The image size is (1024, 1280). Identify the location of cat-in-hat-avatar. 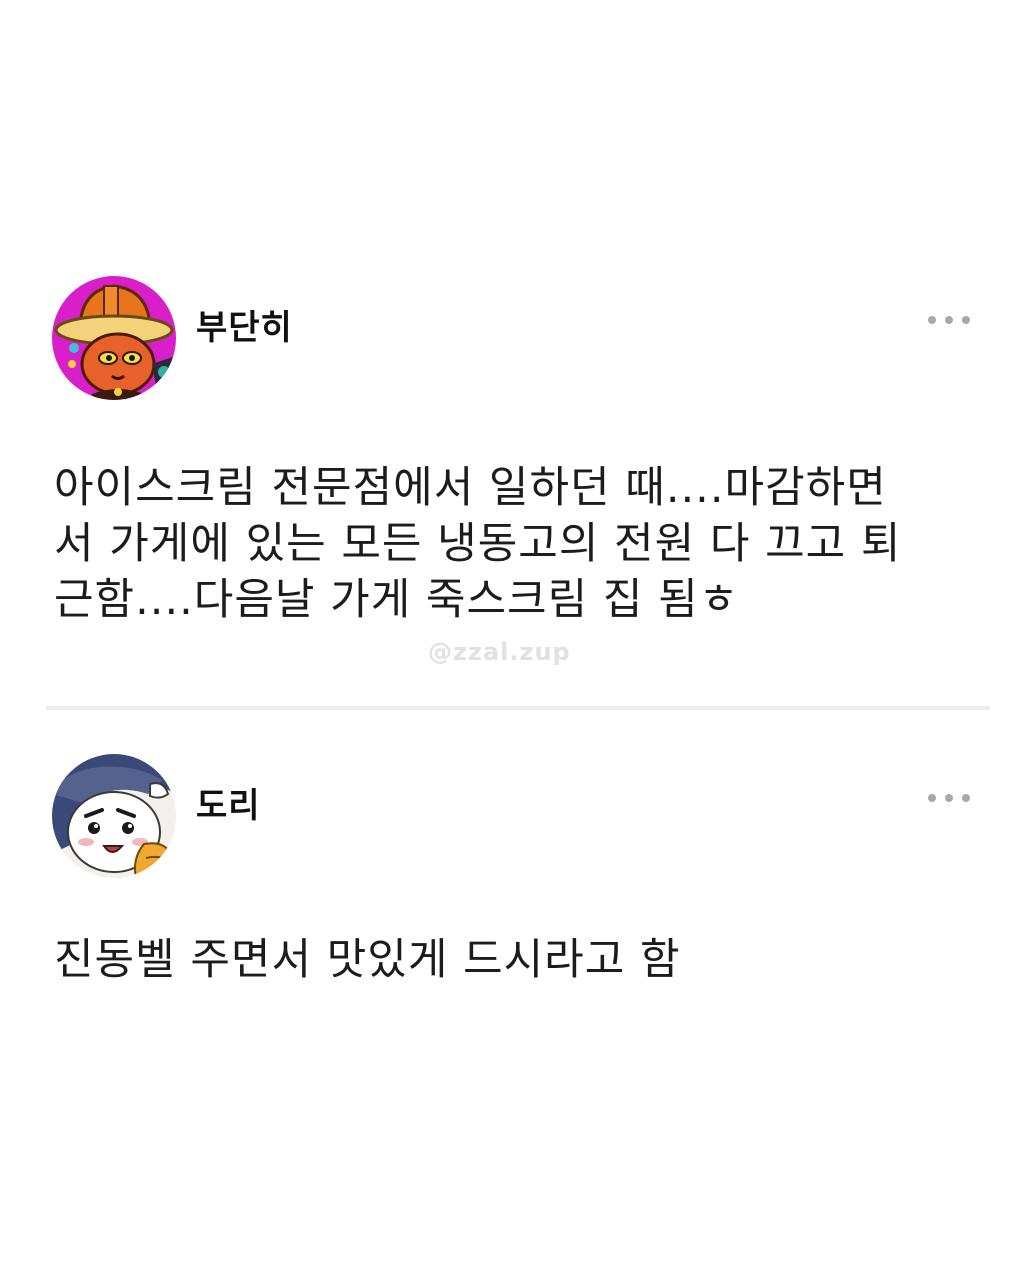
(114, 338).